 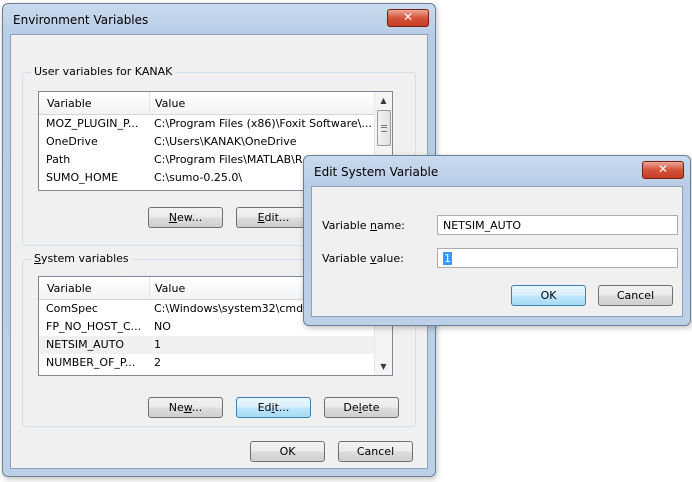 What do you see at coordinates (157, 344) in the screenshot?
I see `value-cell: 1` at bounding box center [157, 344].